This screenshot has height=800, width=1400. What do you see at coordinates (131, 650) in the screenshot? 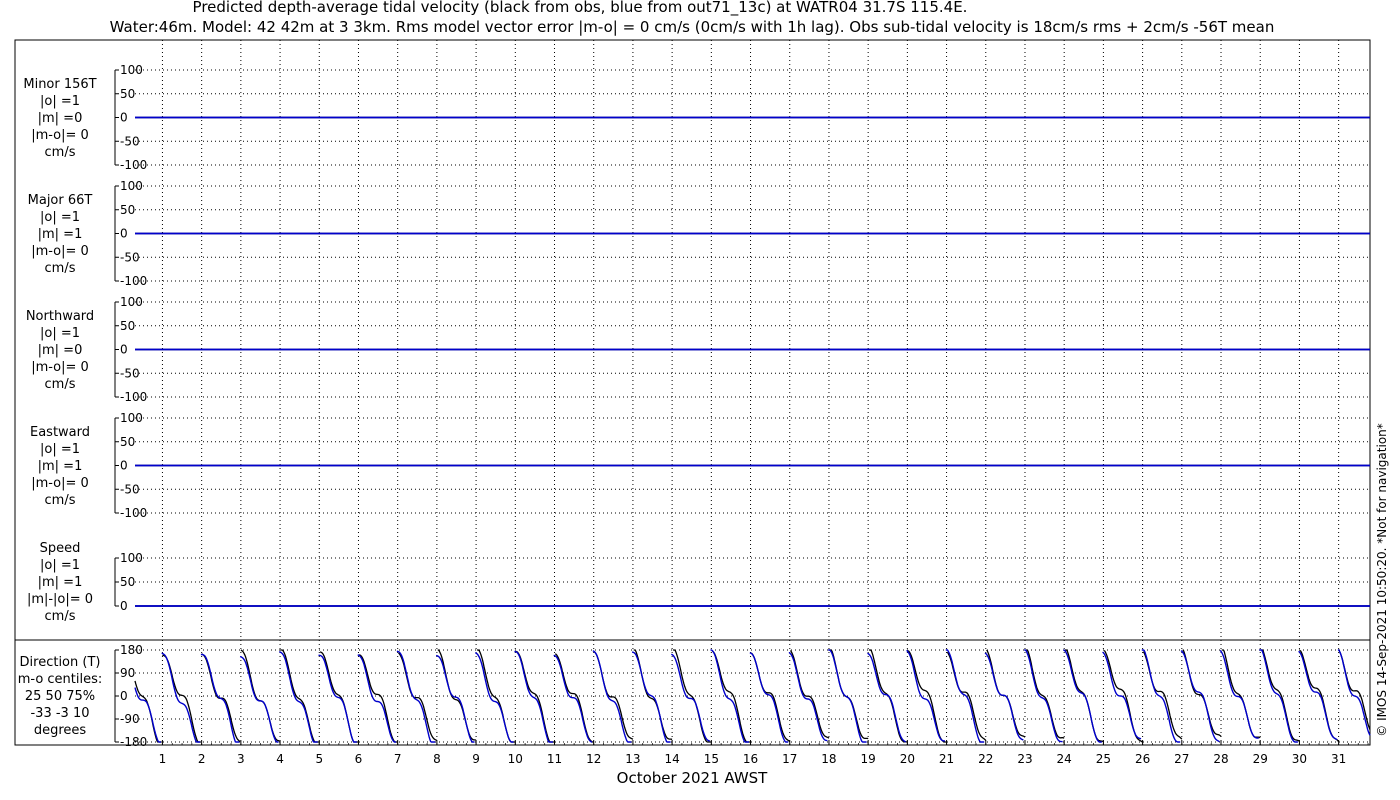
I see `y-tick-label-direction: 180` at bounding box center [131, 650].